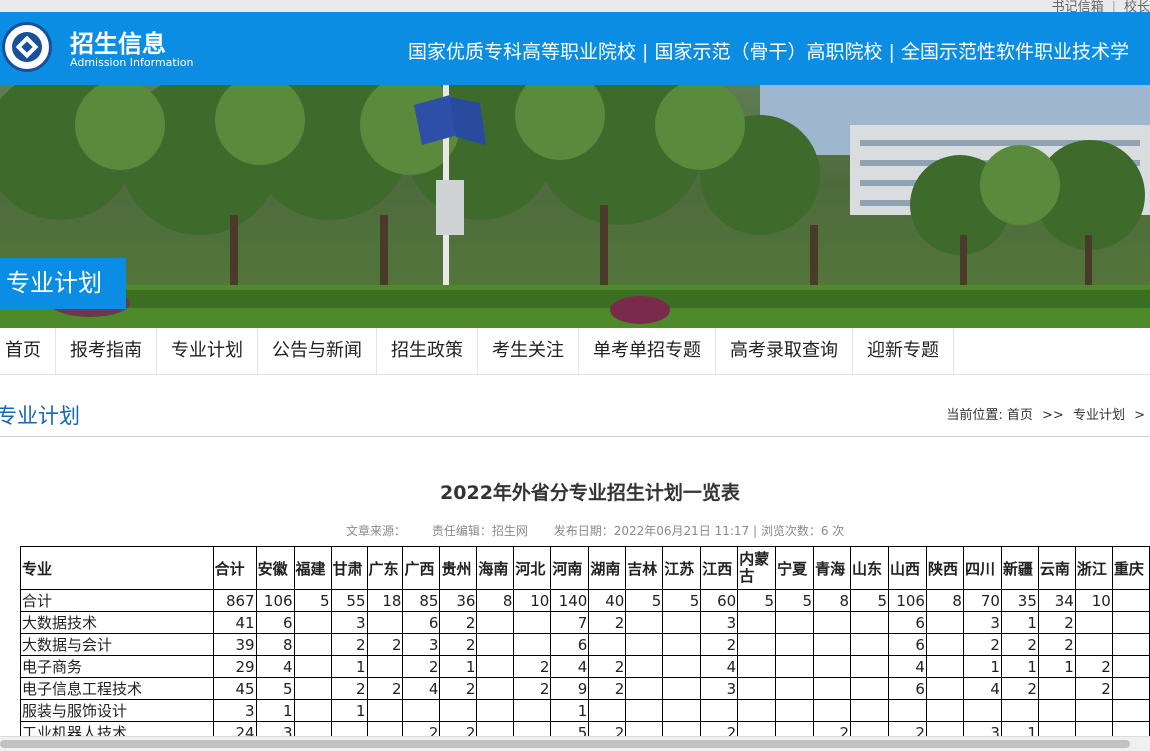  What do you see at coordinates (421, 568) in the screenshot?
I see `column-header-province: 广西` at bounding box center [421, 568].